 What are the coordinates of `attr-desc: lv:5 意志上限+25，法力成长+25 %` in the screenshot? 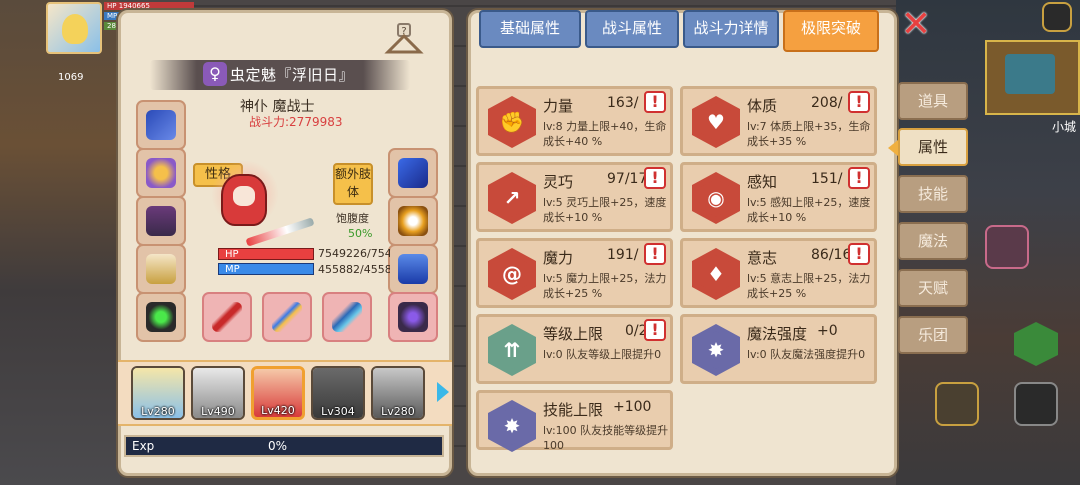 It's located at (809, 286).